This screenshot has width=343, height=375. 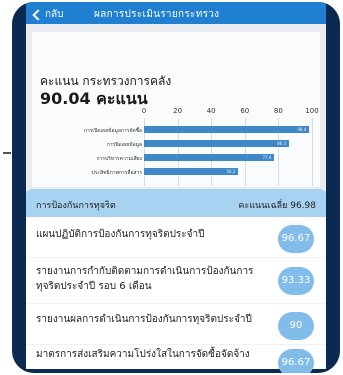 What do you see at coordinates (302, 129) in the screenshot?
I see `bar-value-label: 98.4` at bounding box center [302, 129].